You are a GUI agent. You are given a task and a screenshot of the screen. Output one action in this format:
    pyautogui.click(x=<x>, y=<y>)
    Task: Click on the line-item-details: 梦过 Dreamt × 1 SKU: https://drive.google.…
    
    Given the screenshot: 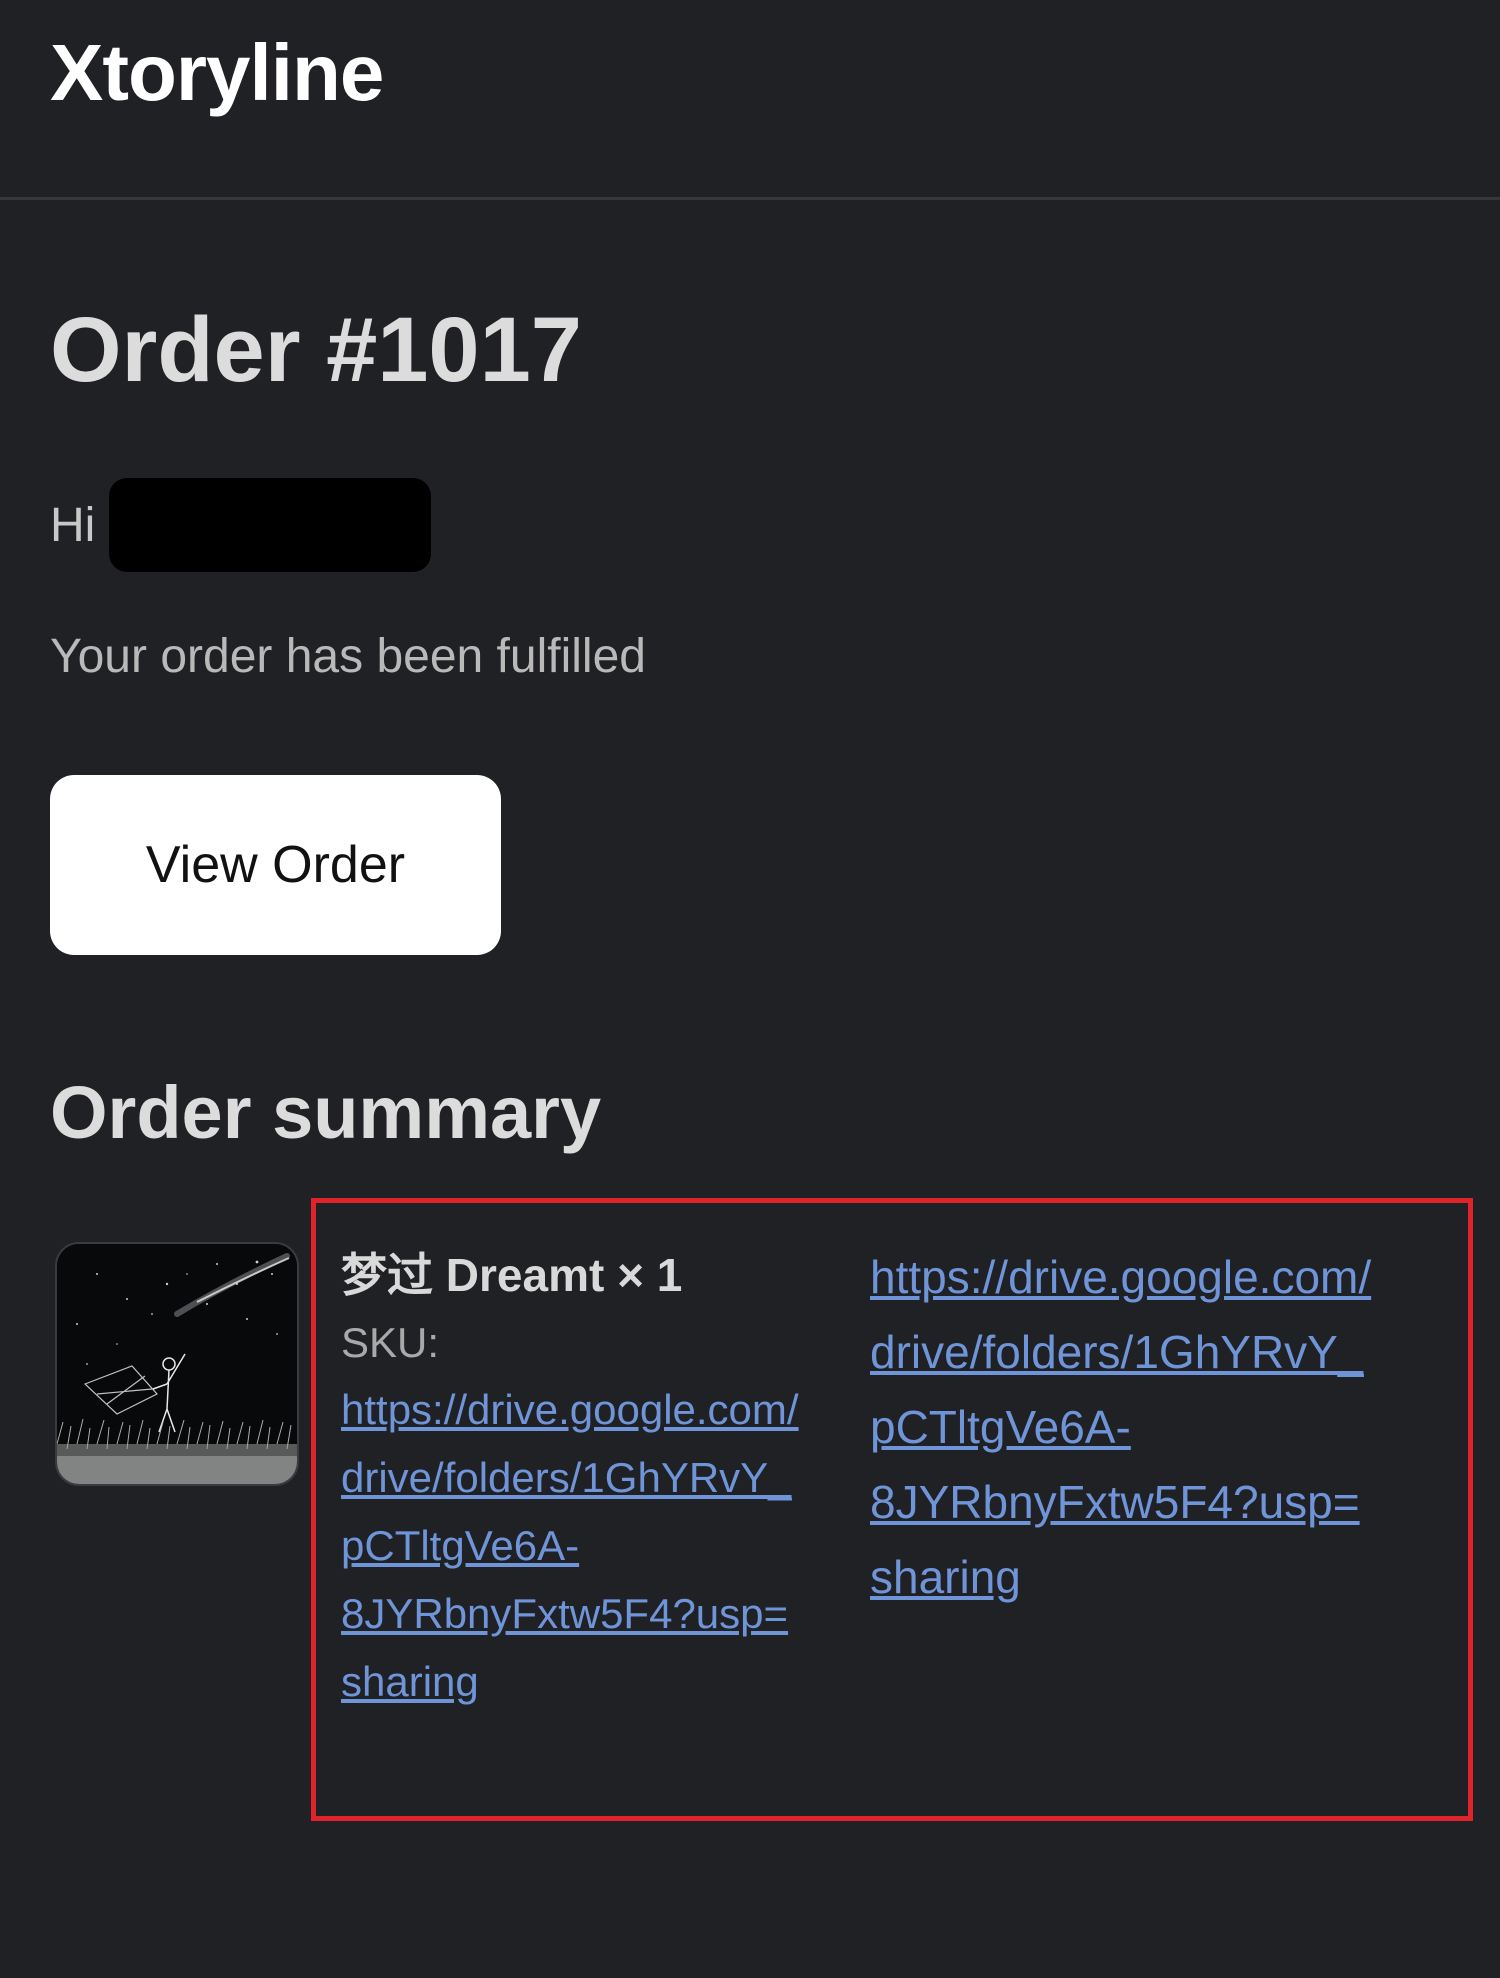 What is the action you would take?
    pyautogui.click(x=603, y=1478)
    